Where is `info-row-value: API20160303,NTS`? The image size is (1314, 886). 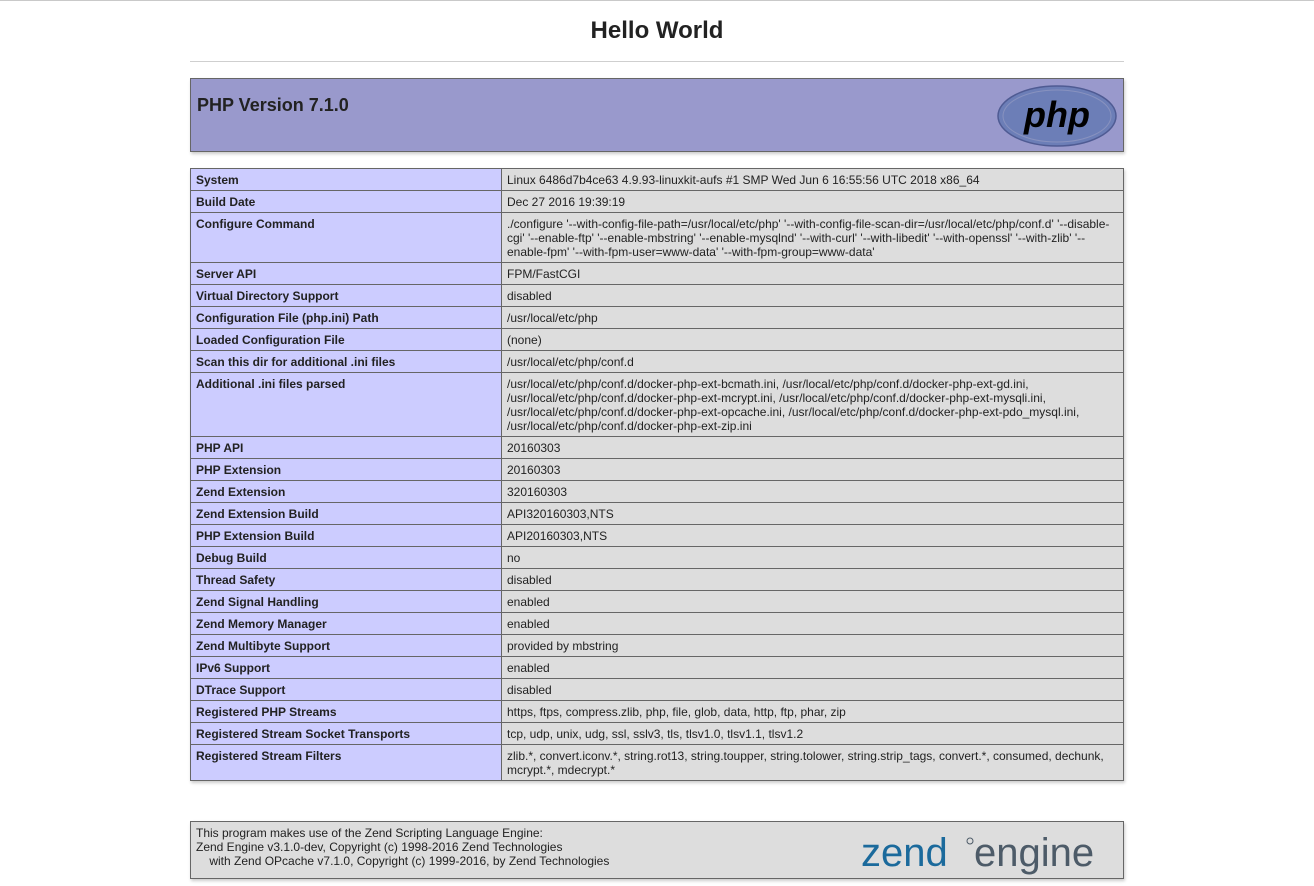
info-row-value: API20160303,NTS is located at coordinates (812, 535).